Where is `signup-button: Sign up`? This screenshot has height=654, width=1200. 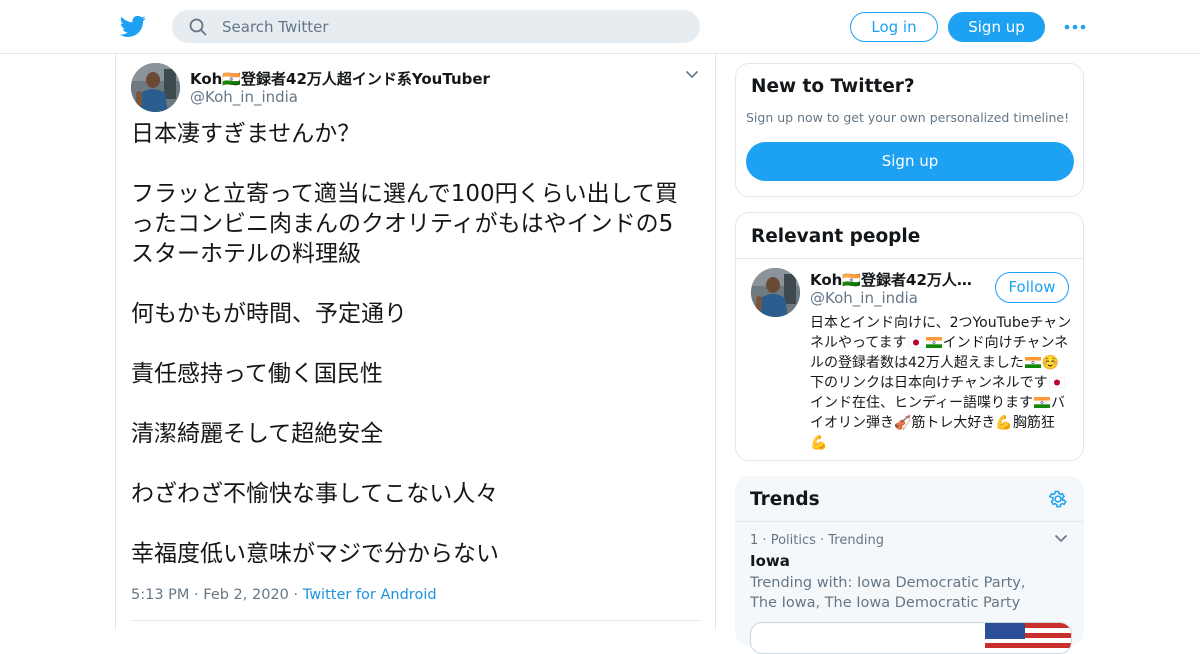
signup-button: Sign up is located at coordinates (996, 27).